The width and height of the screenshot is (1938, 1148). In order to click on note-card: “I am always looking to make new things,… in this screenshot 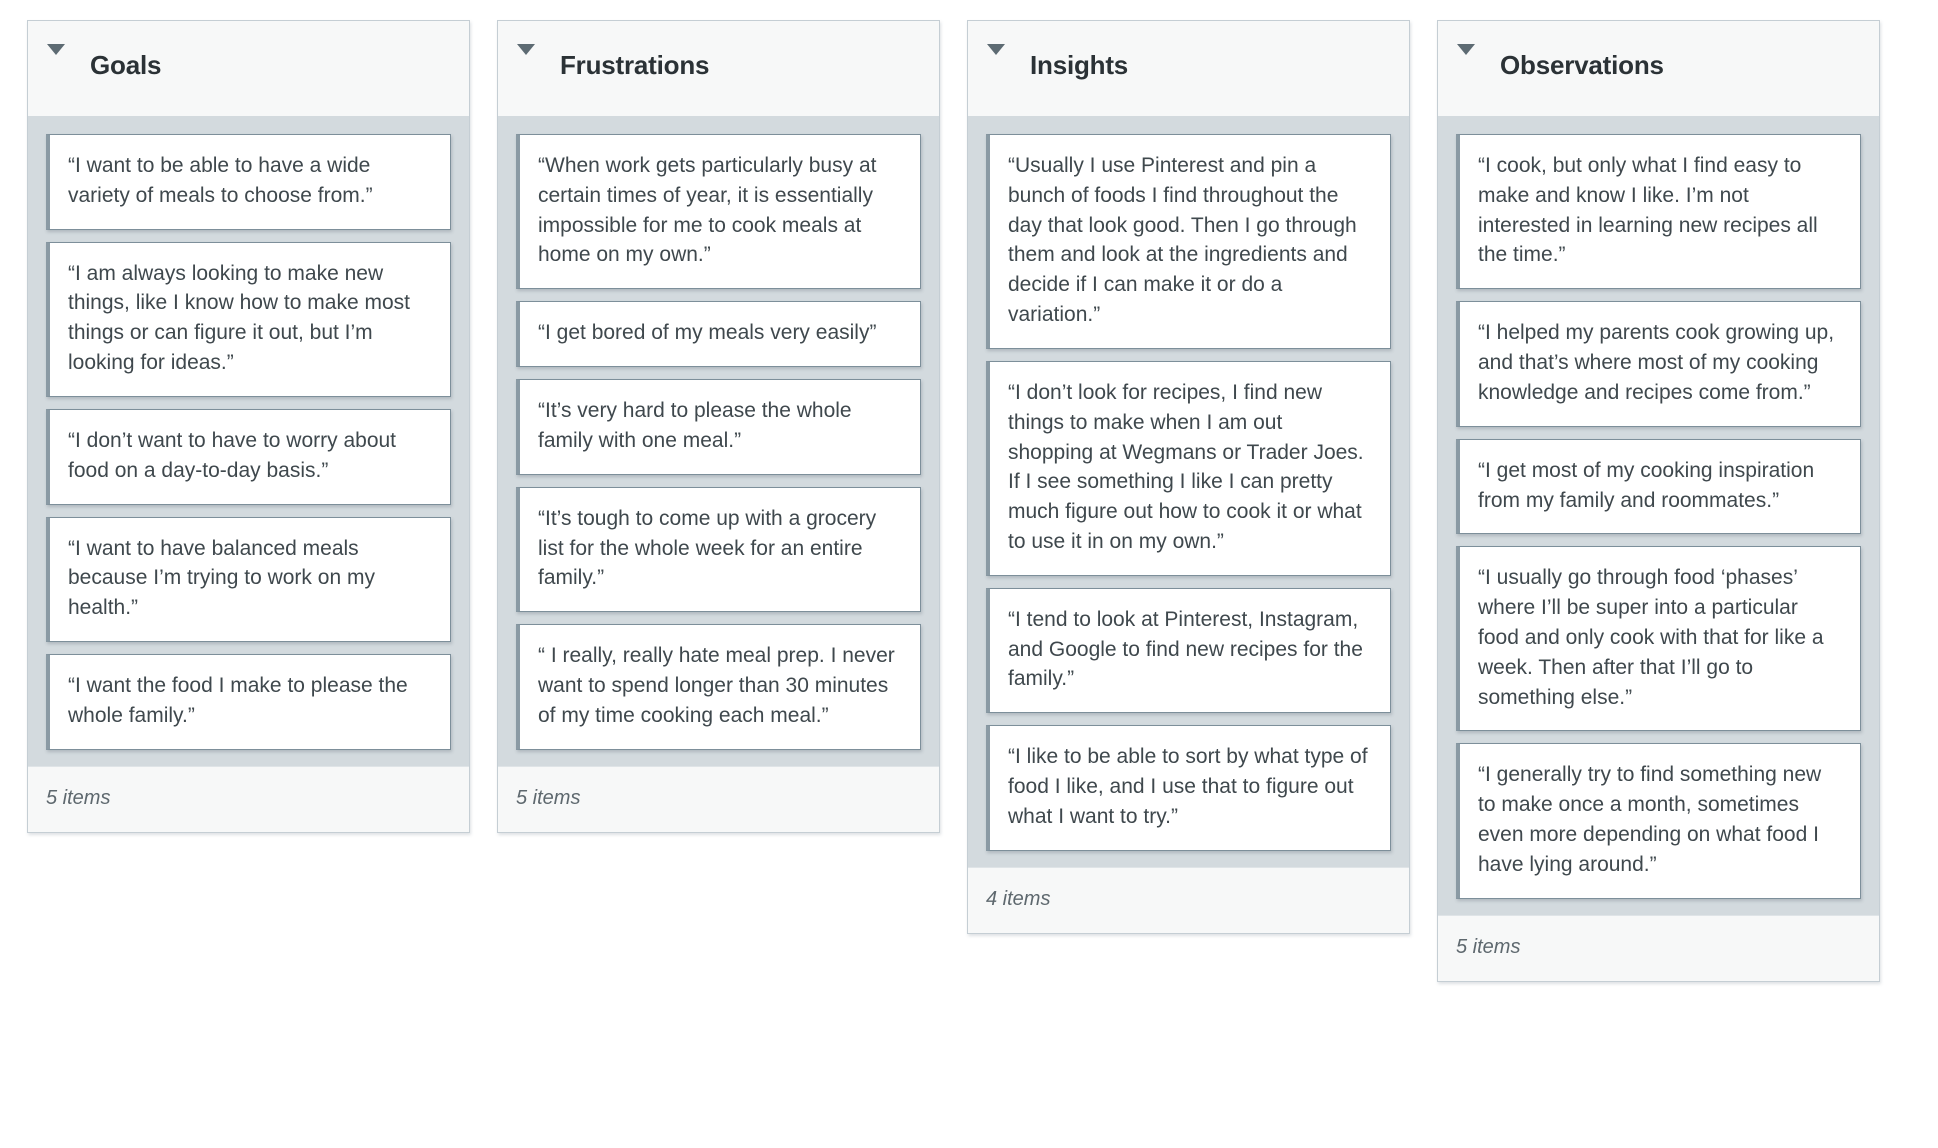, I will do `click(248, 319)`.